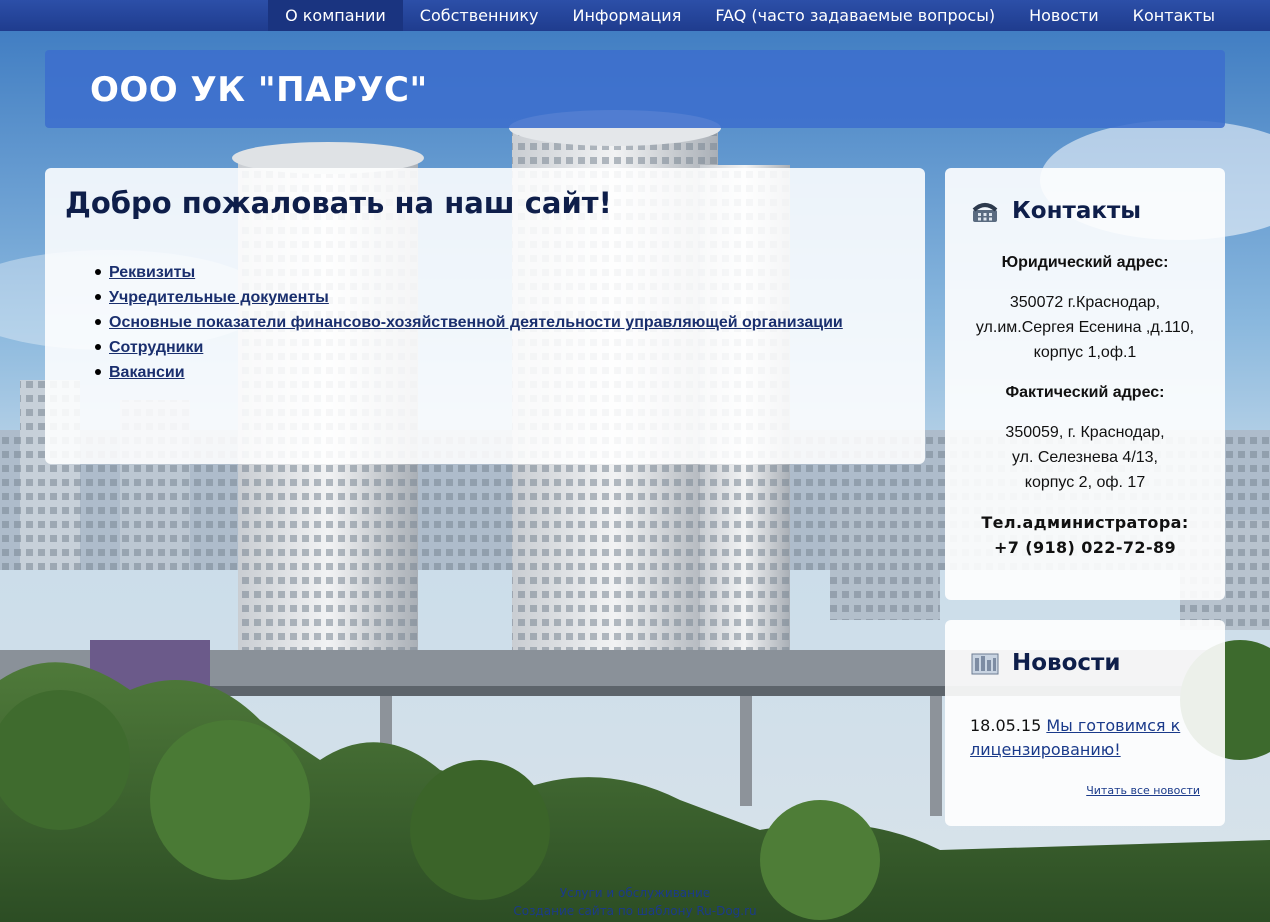 This screenshot has height=922, width=1270. I want to click on actual-address-line: корпус 2, оф. 17, so click(1085, 482).